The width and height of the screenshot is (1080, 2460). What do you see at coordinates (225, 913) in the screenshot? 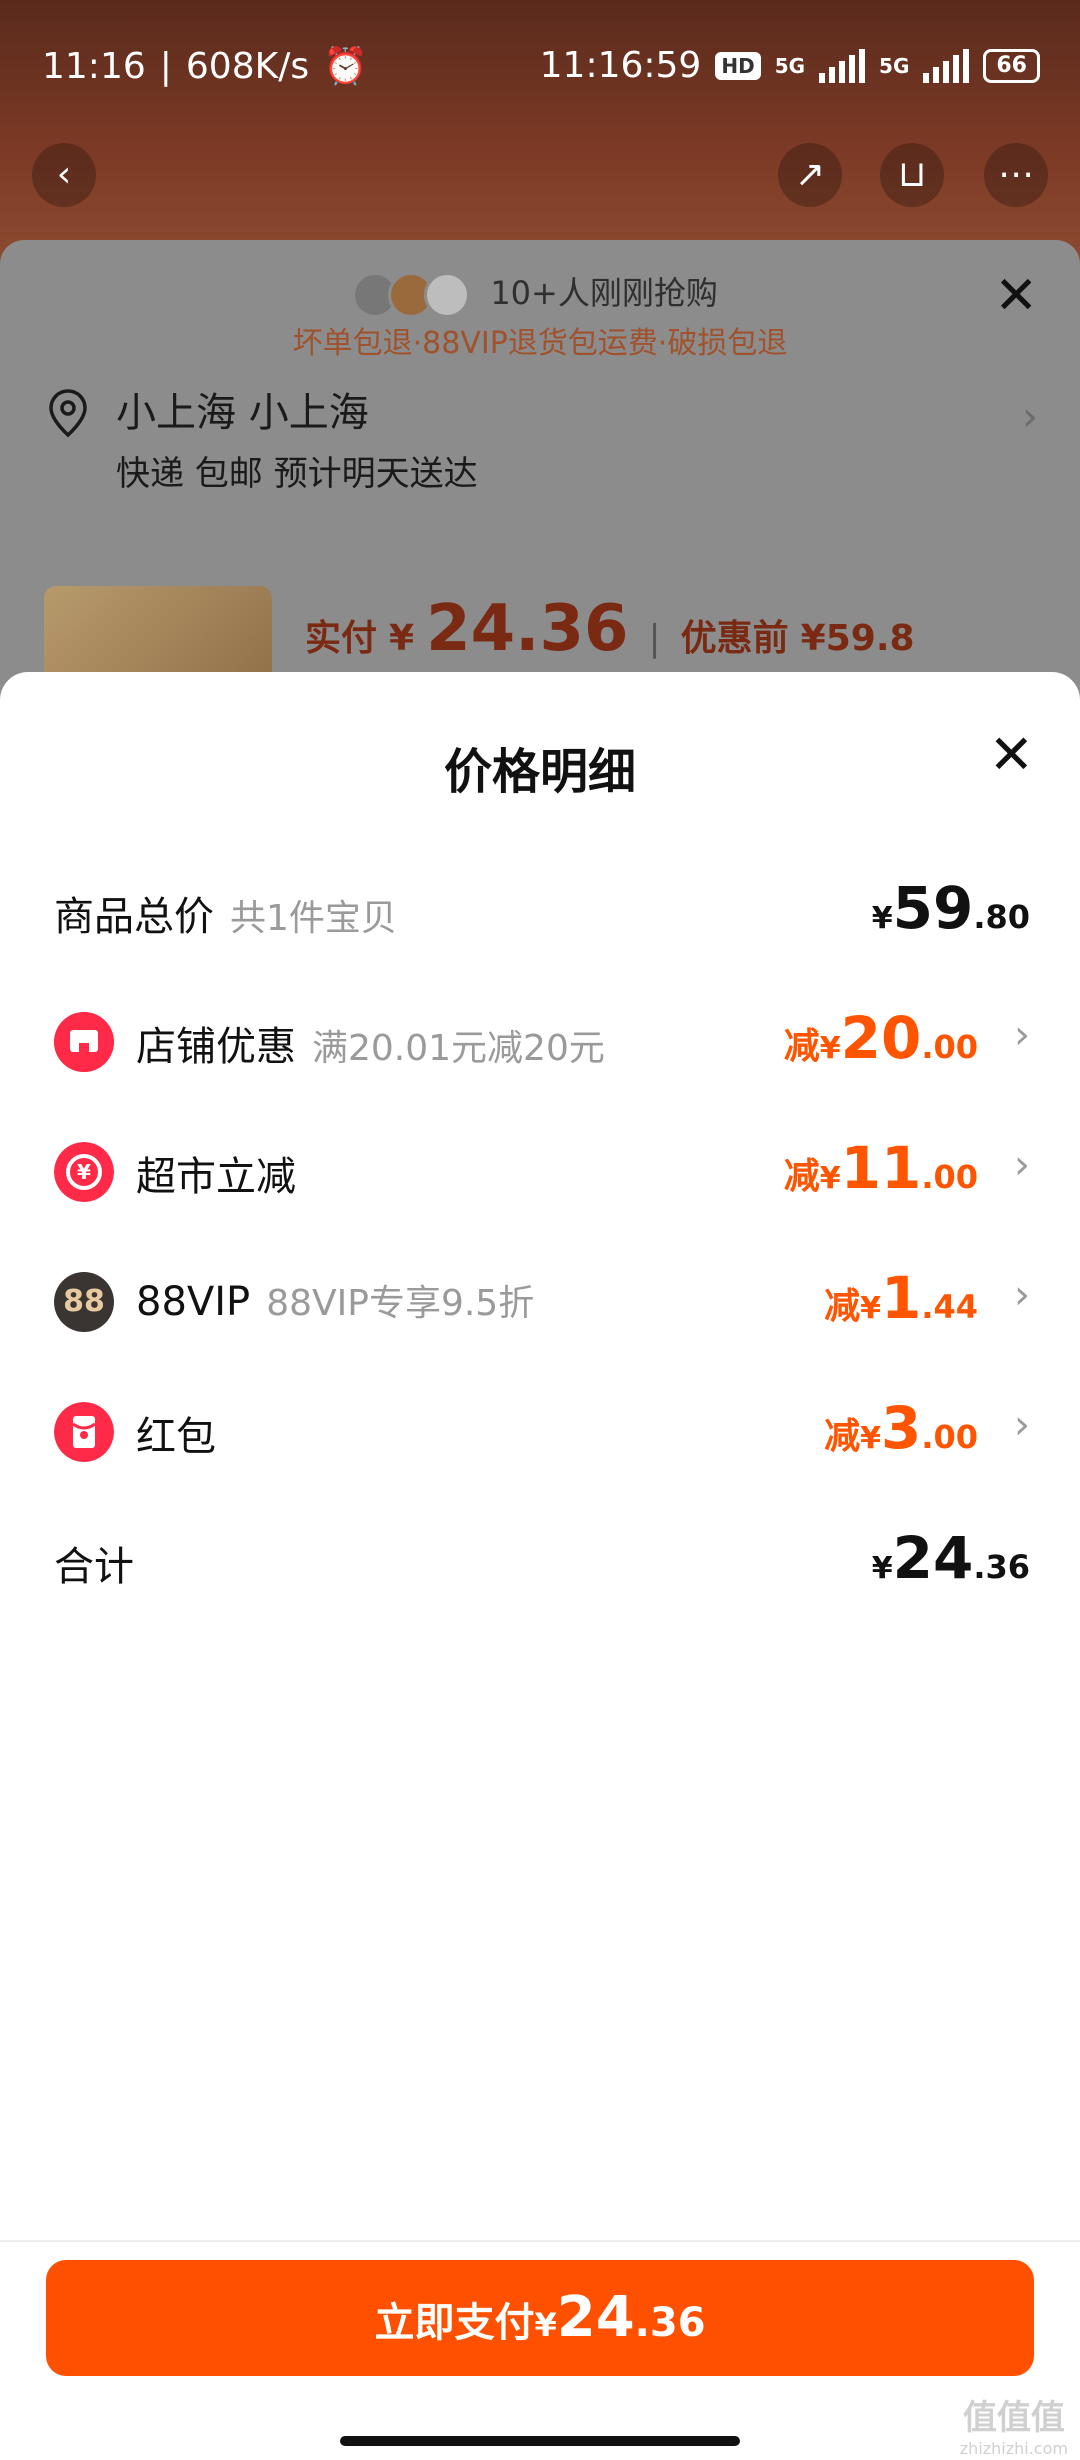
I see `row-label: 商品总价 共1件宝贝` at bounding box center [225, 913].